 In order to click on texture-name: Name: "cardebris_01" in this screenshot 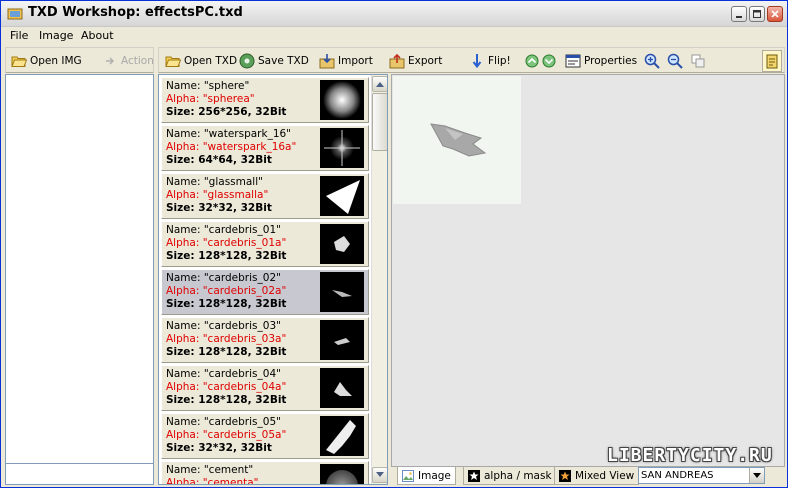, I will do `click(223, 230)`.